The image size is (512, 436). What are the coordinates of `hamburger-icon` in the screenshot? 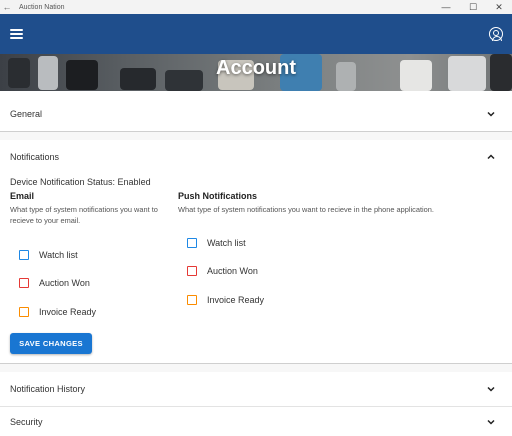 It's located at (16, 34).